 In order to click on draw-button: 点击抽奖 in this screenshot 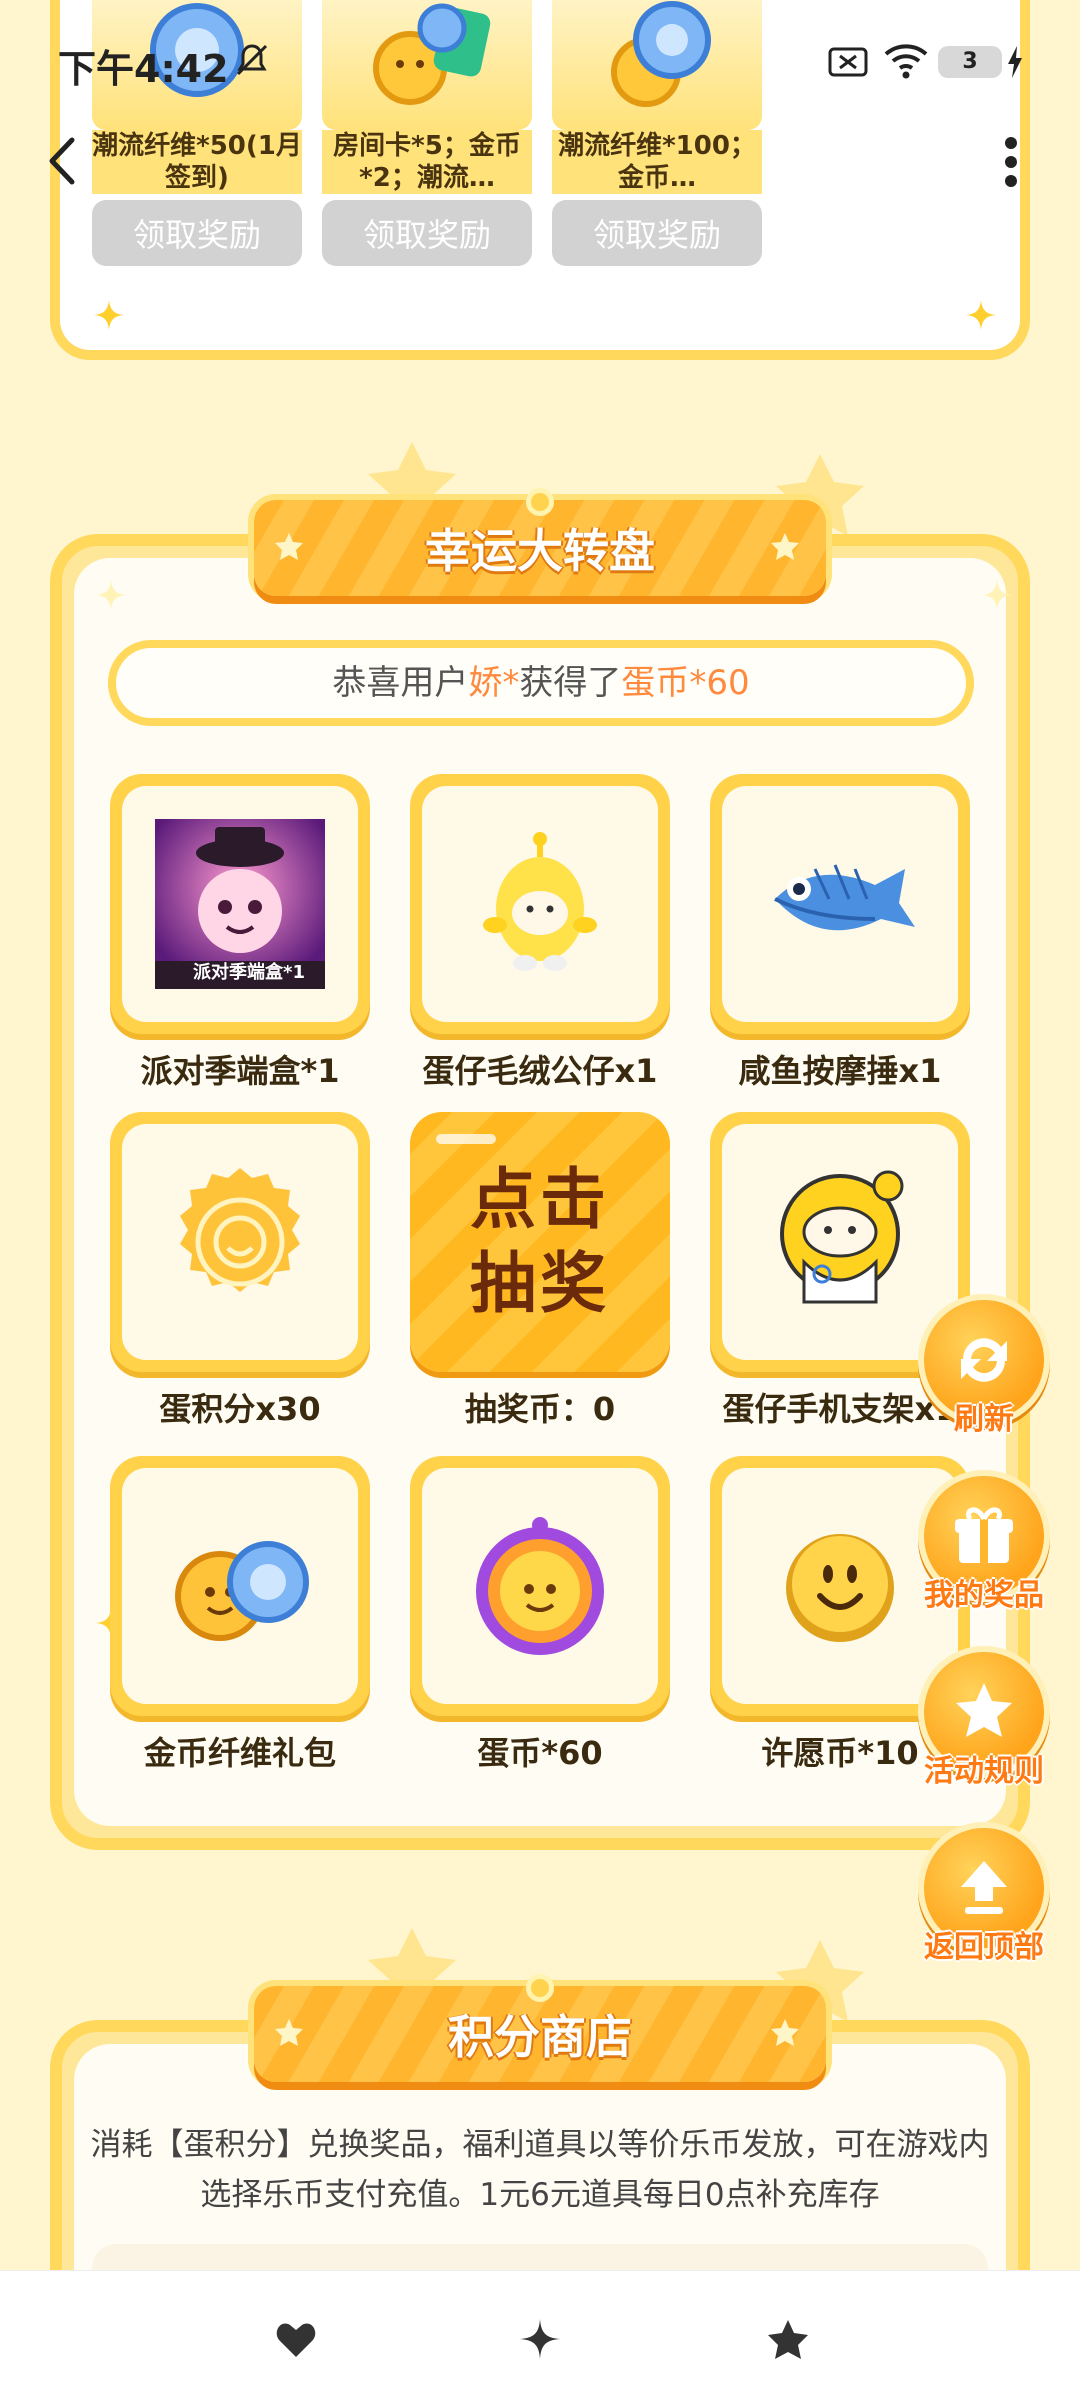, I will do `click(540, 1242)`.